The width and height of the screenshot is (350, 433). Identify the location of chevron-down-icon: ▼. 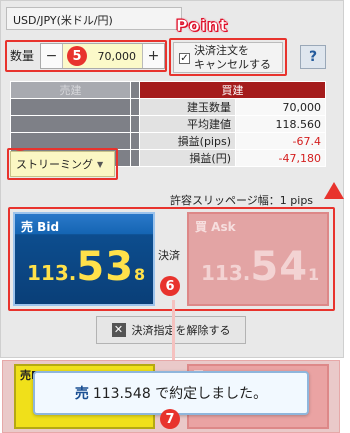
(100, 164).